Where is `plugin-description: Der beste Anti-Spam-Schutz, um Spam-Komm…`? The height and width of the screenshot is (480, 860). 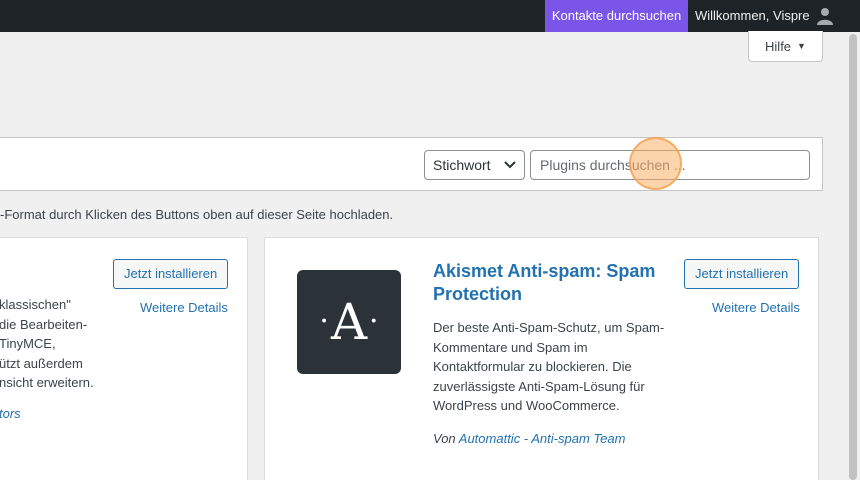
plugin-description: Der beste Anti-Spam-Schutz, um Spam-Komm… is located at coordinates (549, 366).